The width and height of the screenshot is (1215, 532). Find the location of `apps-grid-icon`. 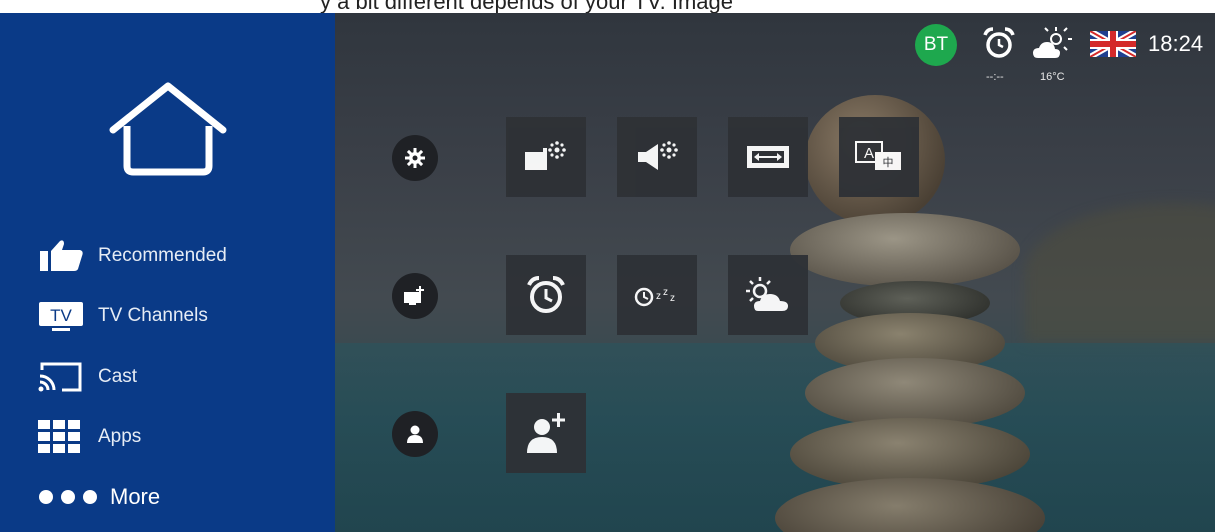

apps-grid-icon is located at coordinates (63, 437).